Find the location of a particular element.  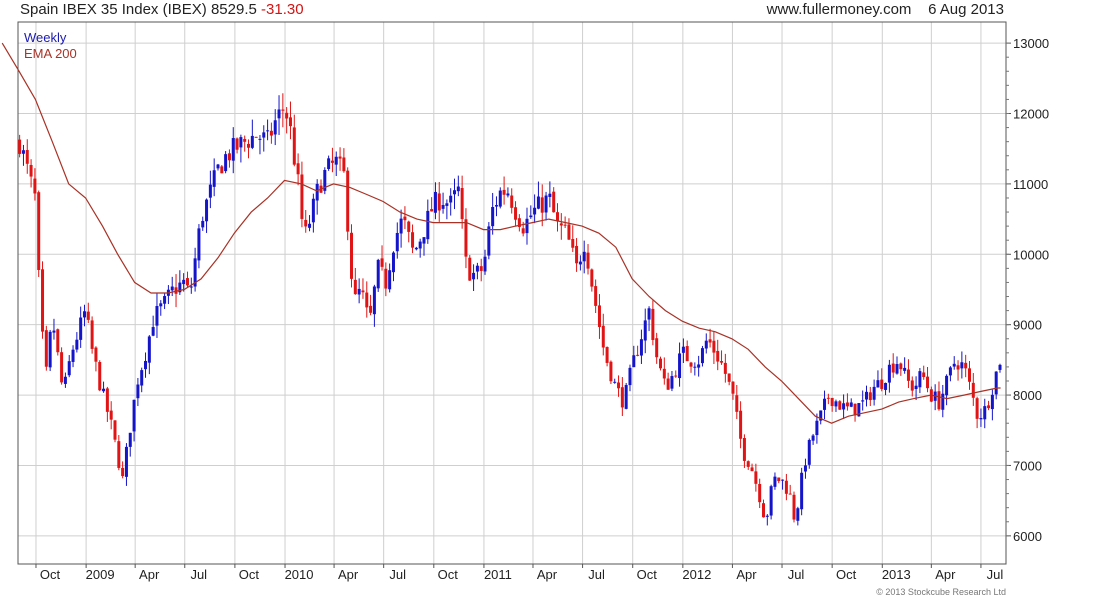

x-tick-label: 2010 is located at coordinates (299, 574).